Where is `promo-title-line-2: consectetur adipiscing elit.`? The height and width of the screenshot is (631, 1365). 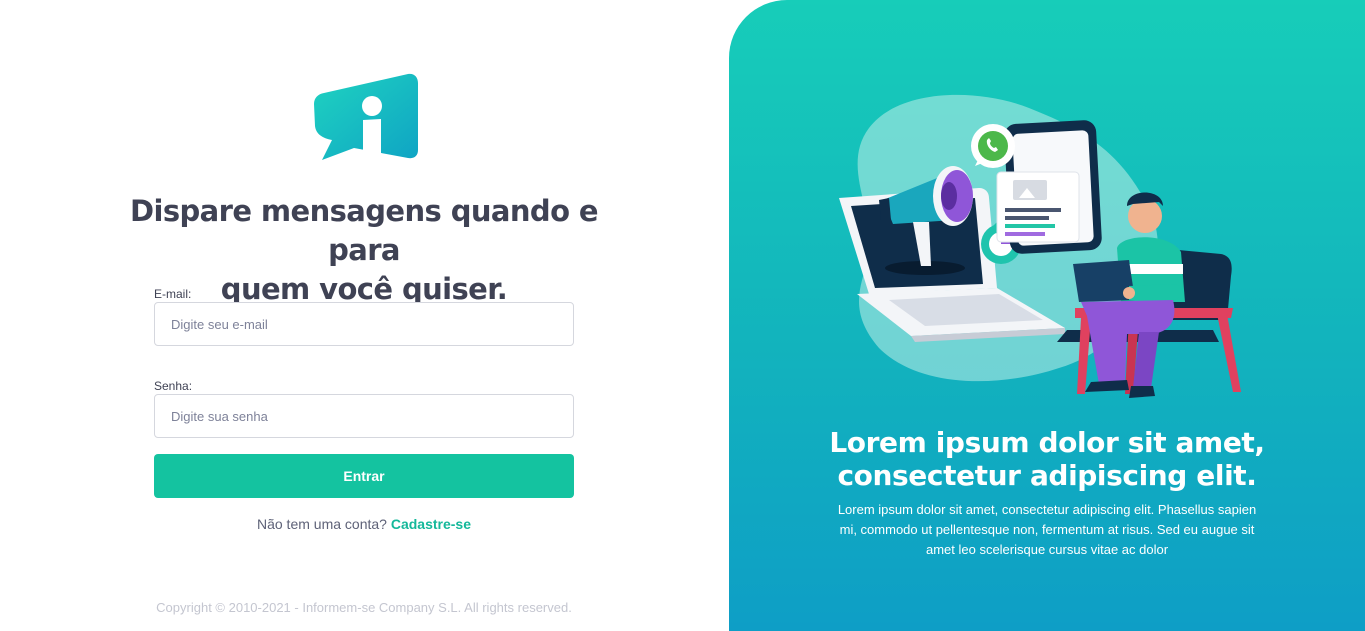 promo-title-line-2: consectetur adipiscing elit. is located at coordinates (1047, 475).